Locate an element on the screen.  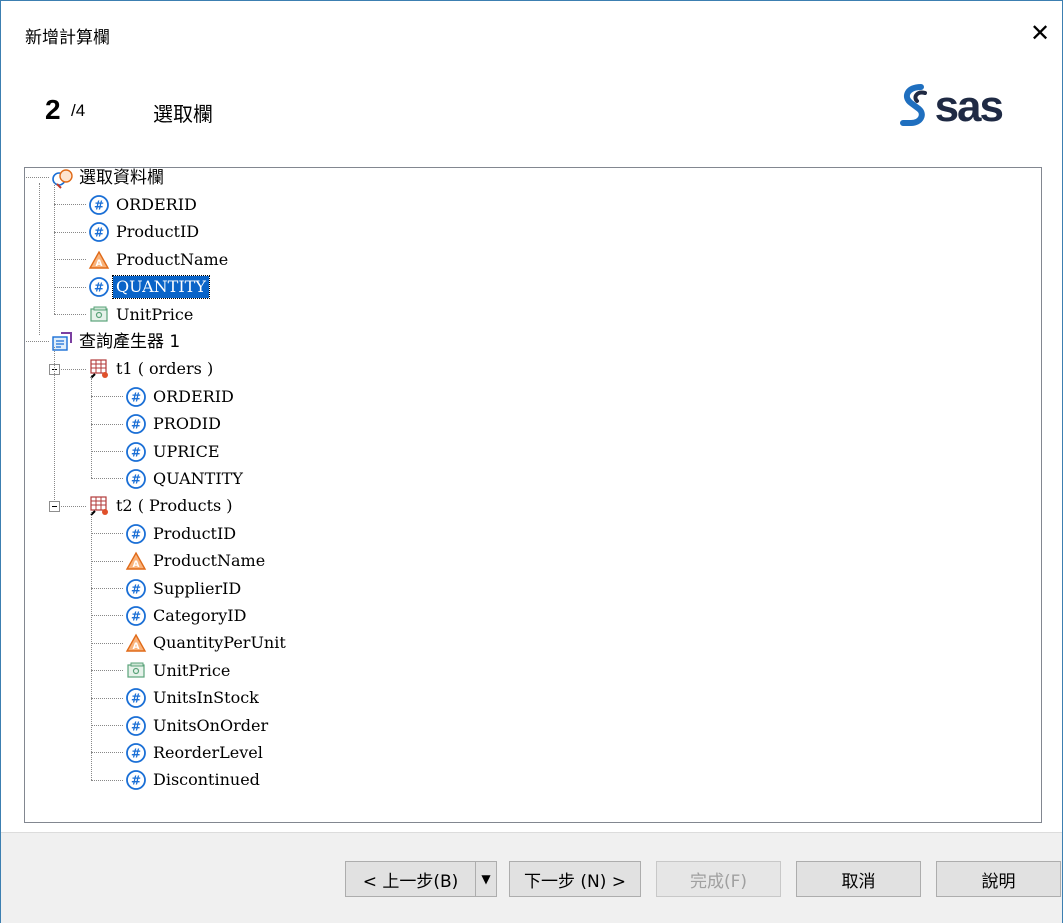
tree-column-item: # UPRICE is located at coordinates (174, 451).